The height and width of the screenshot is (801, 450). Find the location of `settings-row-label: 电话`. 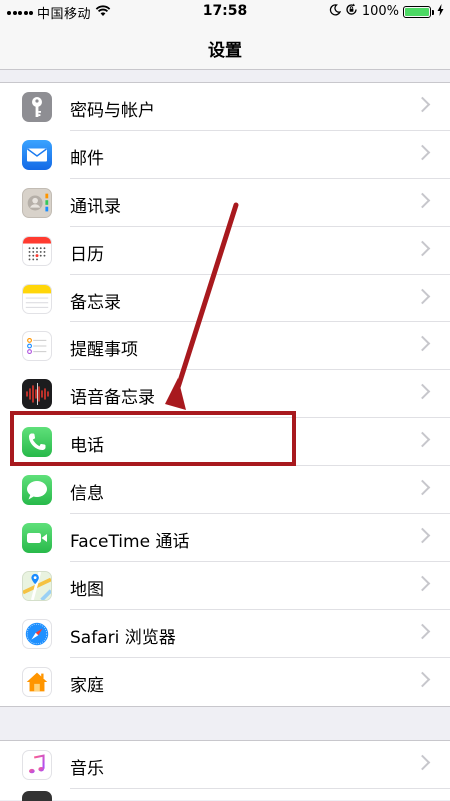

settings-row-label: 电话 is located at coordinates (87, 446).